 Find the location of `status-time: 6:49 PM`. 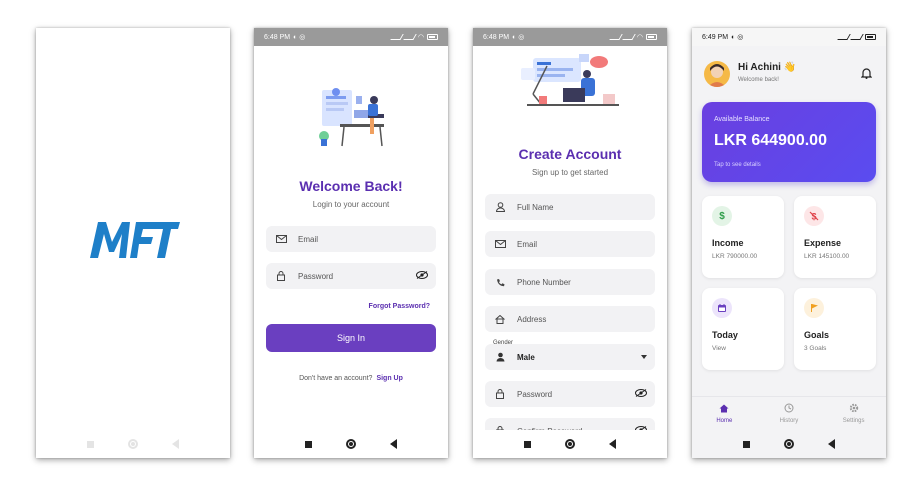

status-time: 6:49 PM is located at coordinates (715, 37).